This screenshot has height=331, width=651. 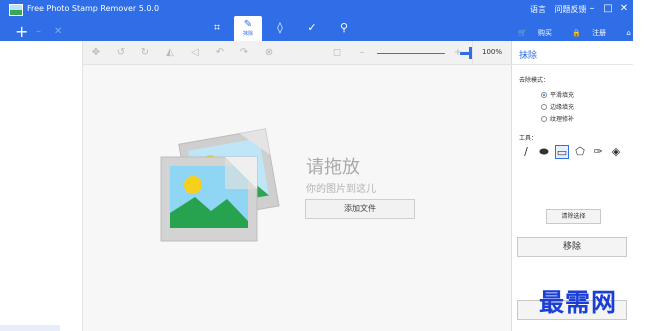 I want to click on tab-crop: ⌗, so click(x=217, y=28).